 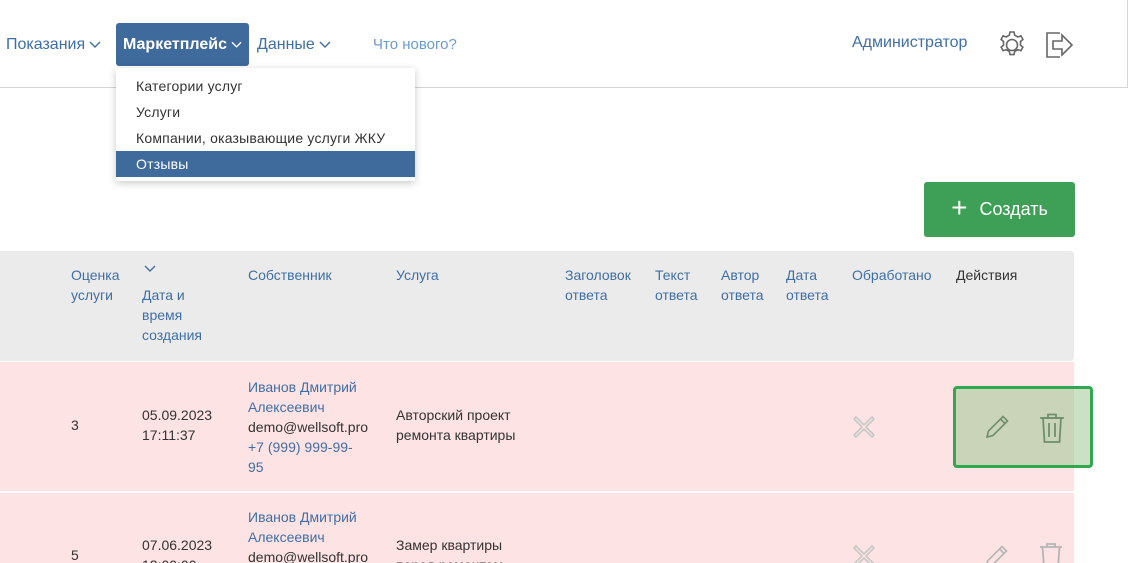 I want to click on menu-item-reviews: Отзывы, so click(x=265, y=164).